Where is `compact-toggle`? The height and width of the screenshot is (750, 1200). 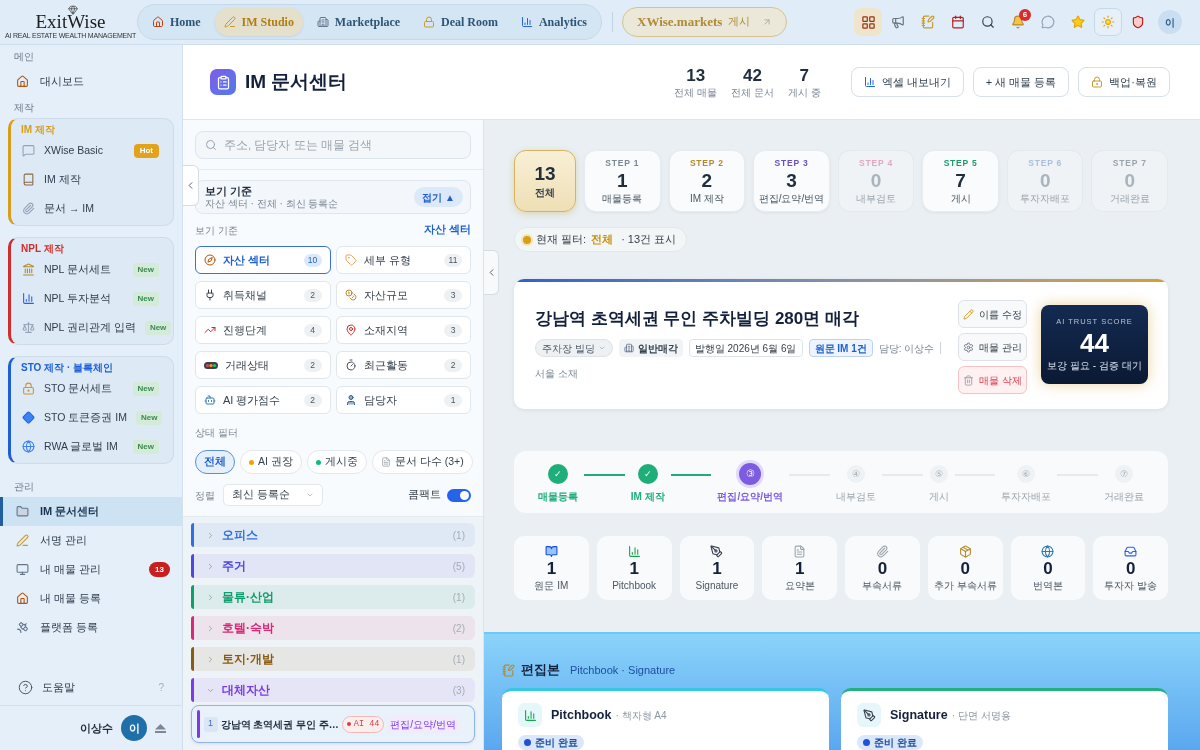 compact-toggle is located at coordinates (459, 495).